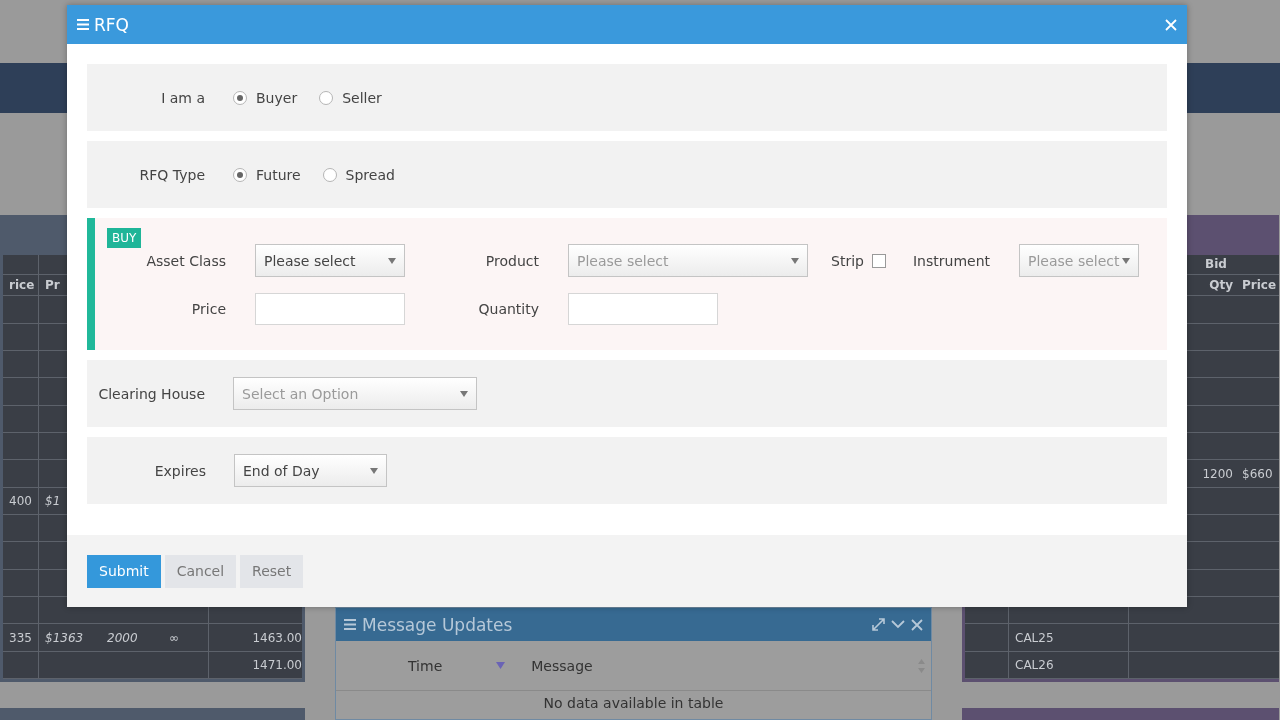 Image resolution: width=1280 pixels, height=720 pixels. I want to click on field-label: Asset Class, so click(185, 260).